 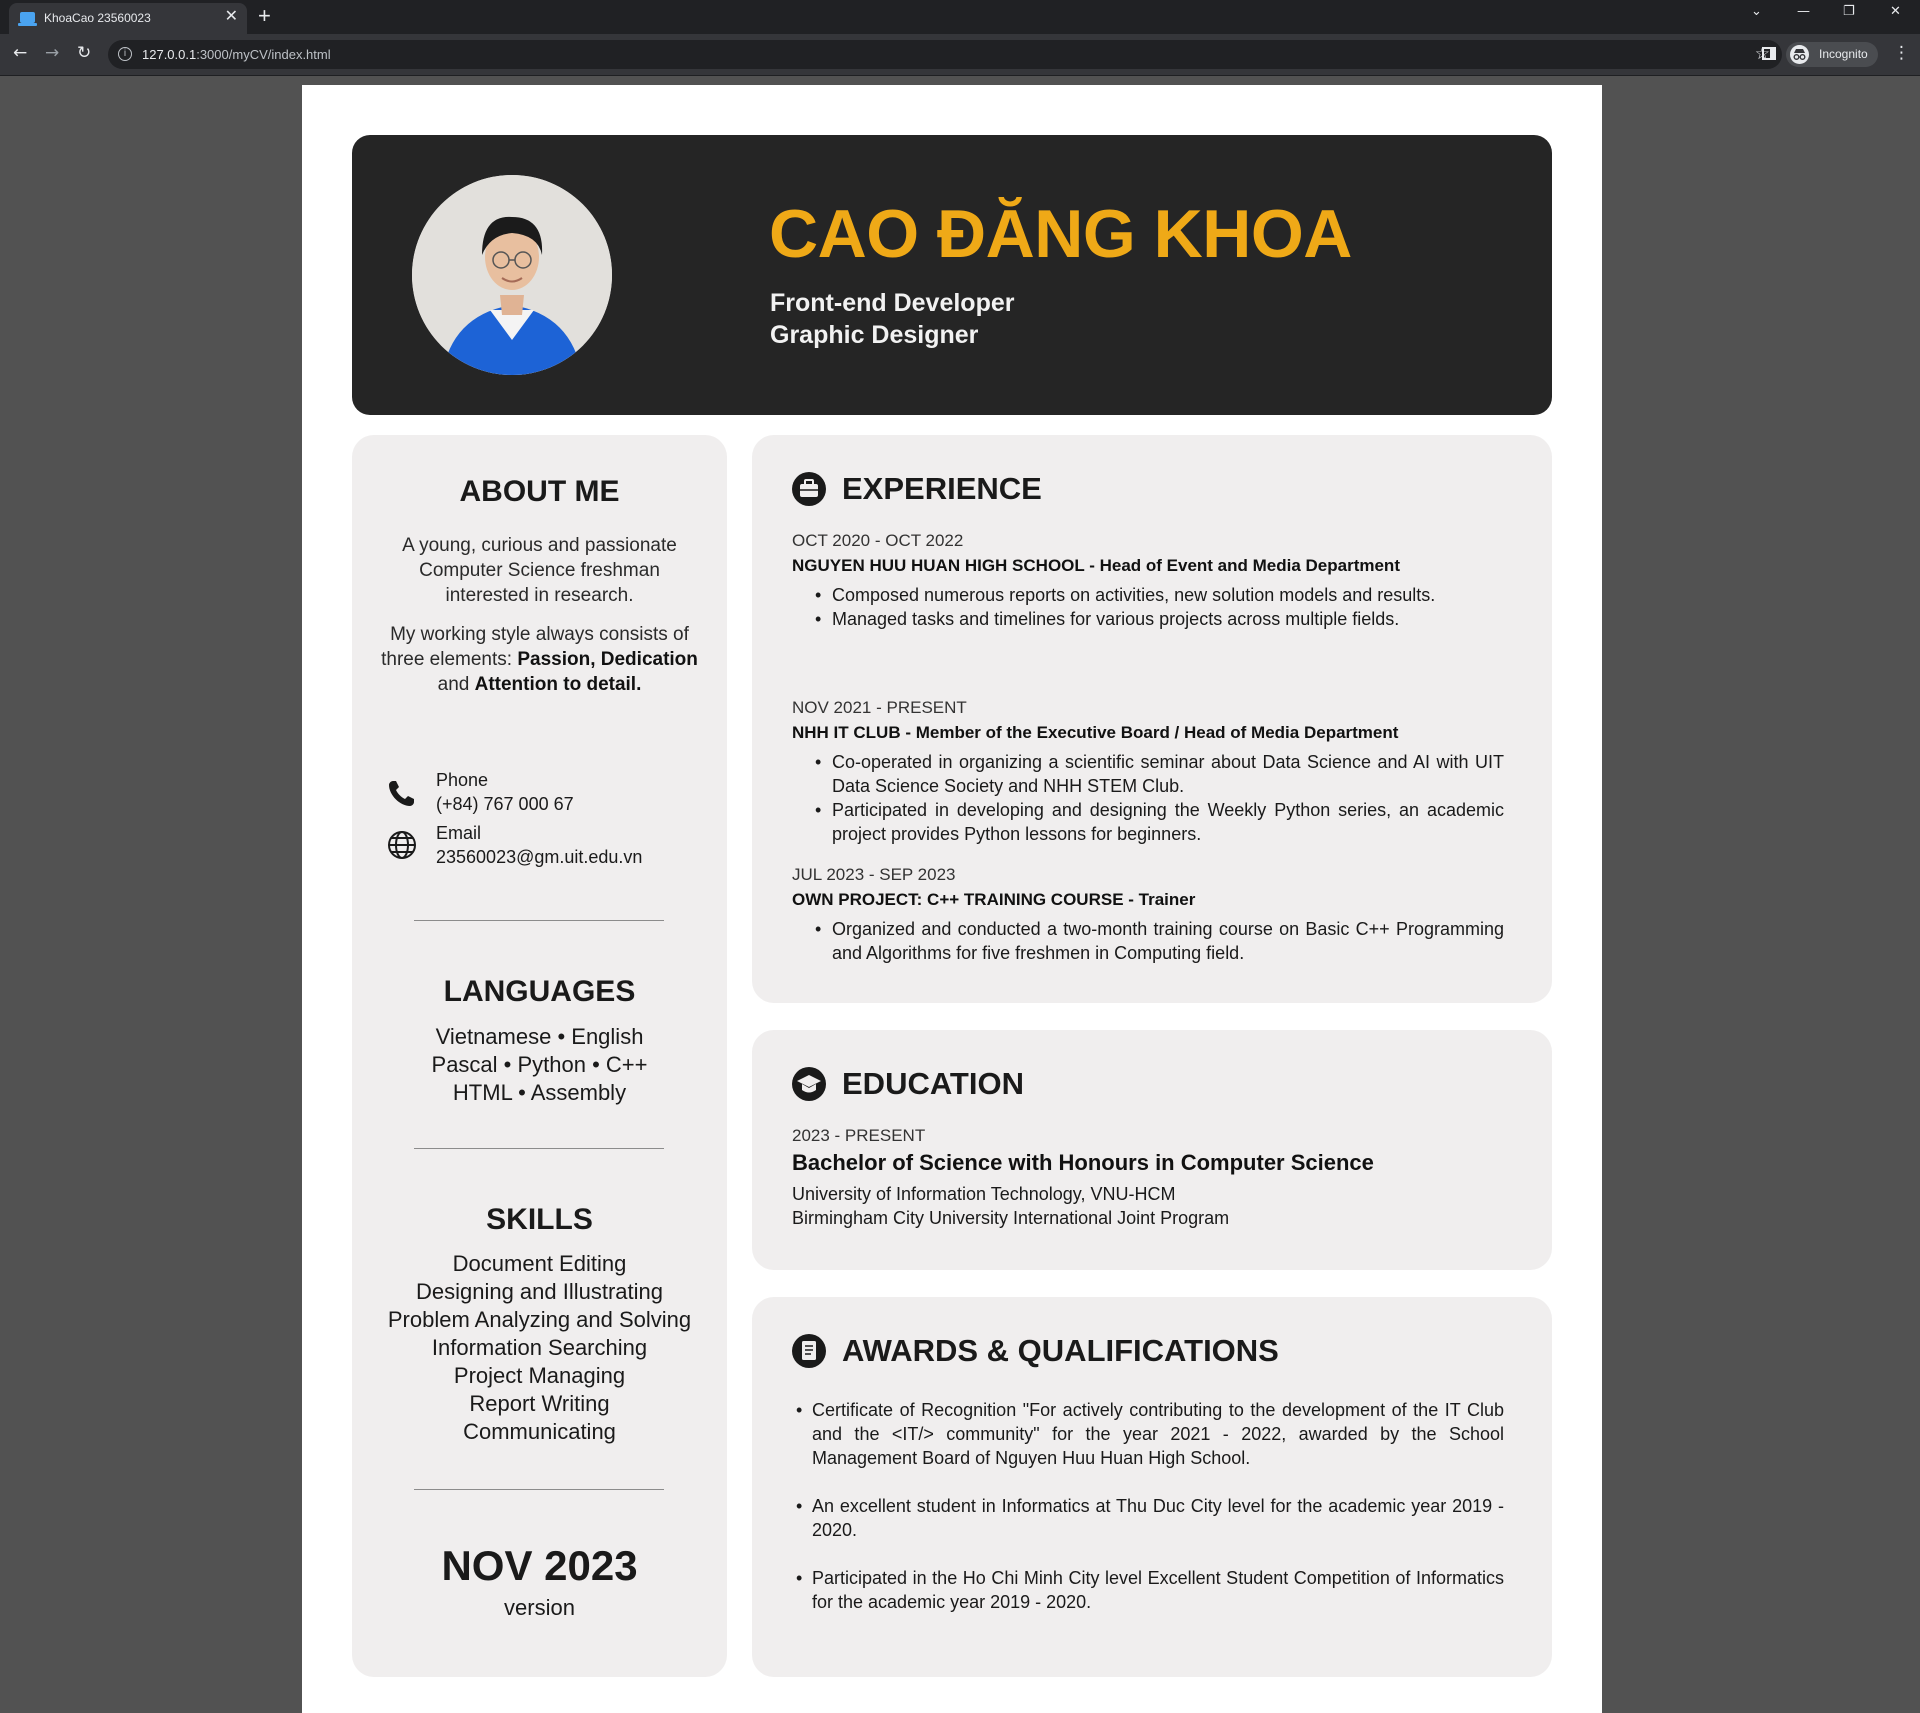 What do you see at coordinates (231, 17) in the screenshot?
I see `tab-close-button: ✕` at bounding box center [231, 17].